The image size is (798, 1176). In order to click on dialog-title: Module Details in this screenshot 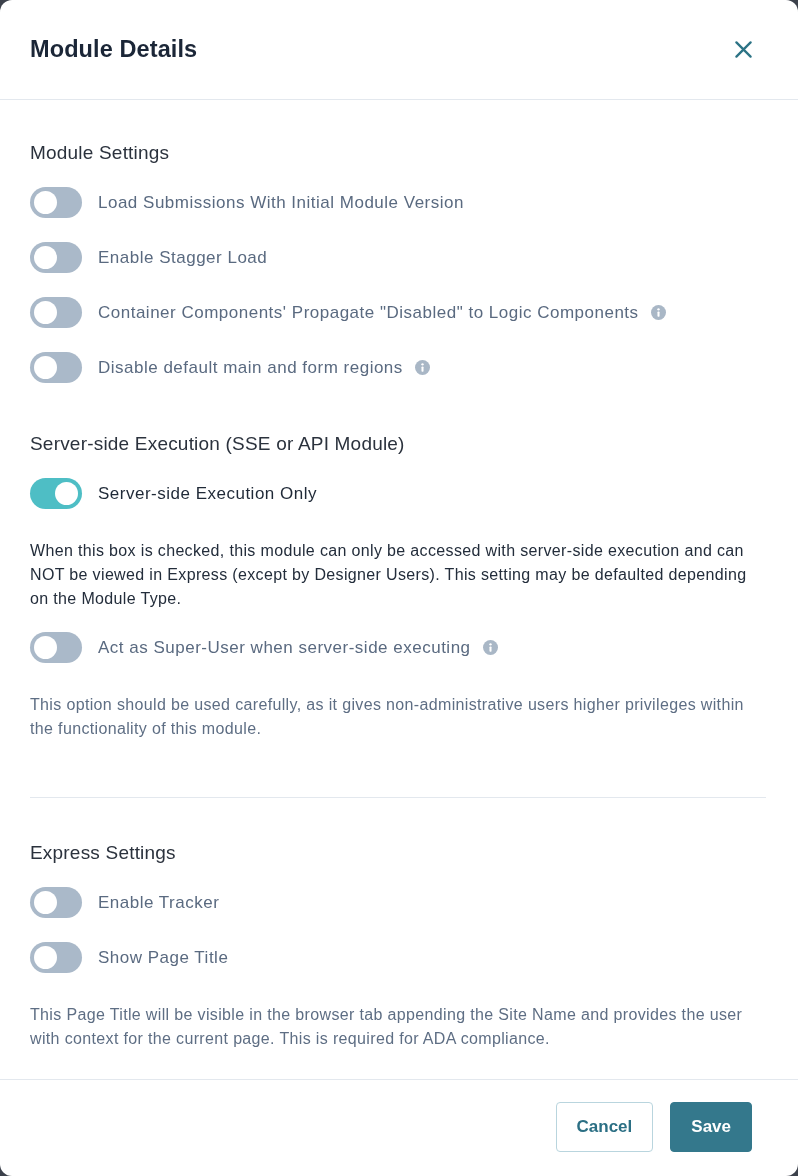, I will do `click(114, 49)`.